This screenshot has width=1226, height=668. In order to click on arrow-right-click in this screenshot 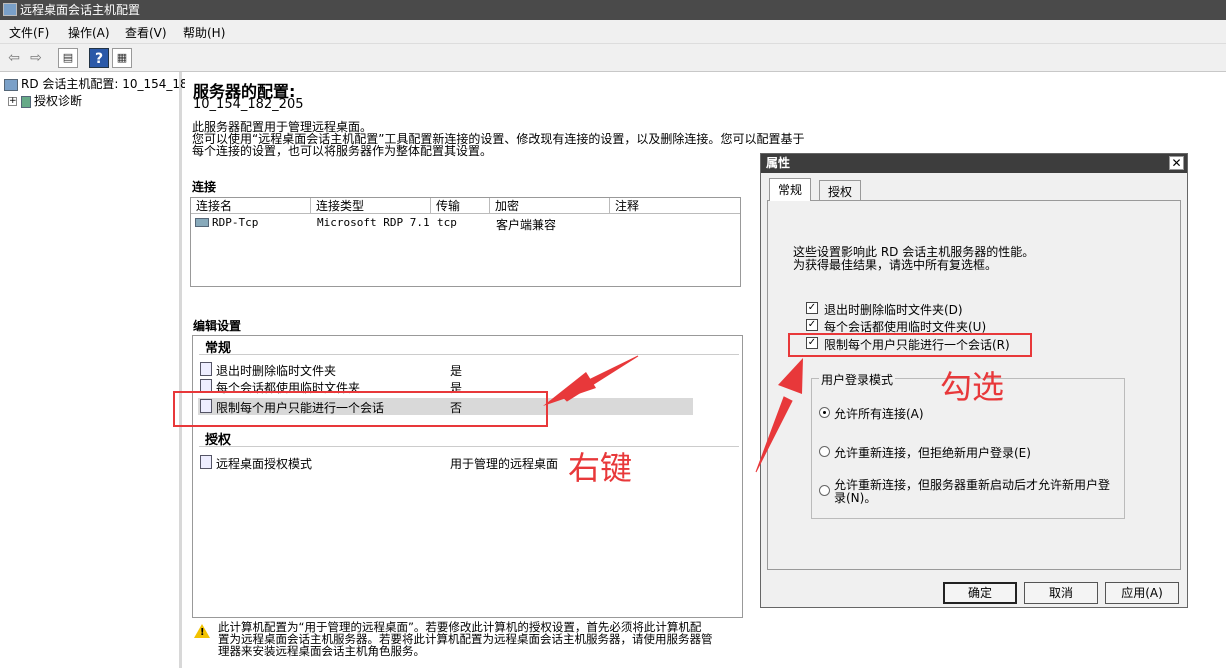, I will do `click(591, 380)`.